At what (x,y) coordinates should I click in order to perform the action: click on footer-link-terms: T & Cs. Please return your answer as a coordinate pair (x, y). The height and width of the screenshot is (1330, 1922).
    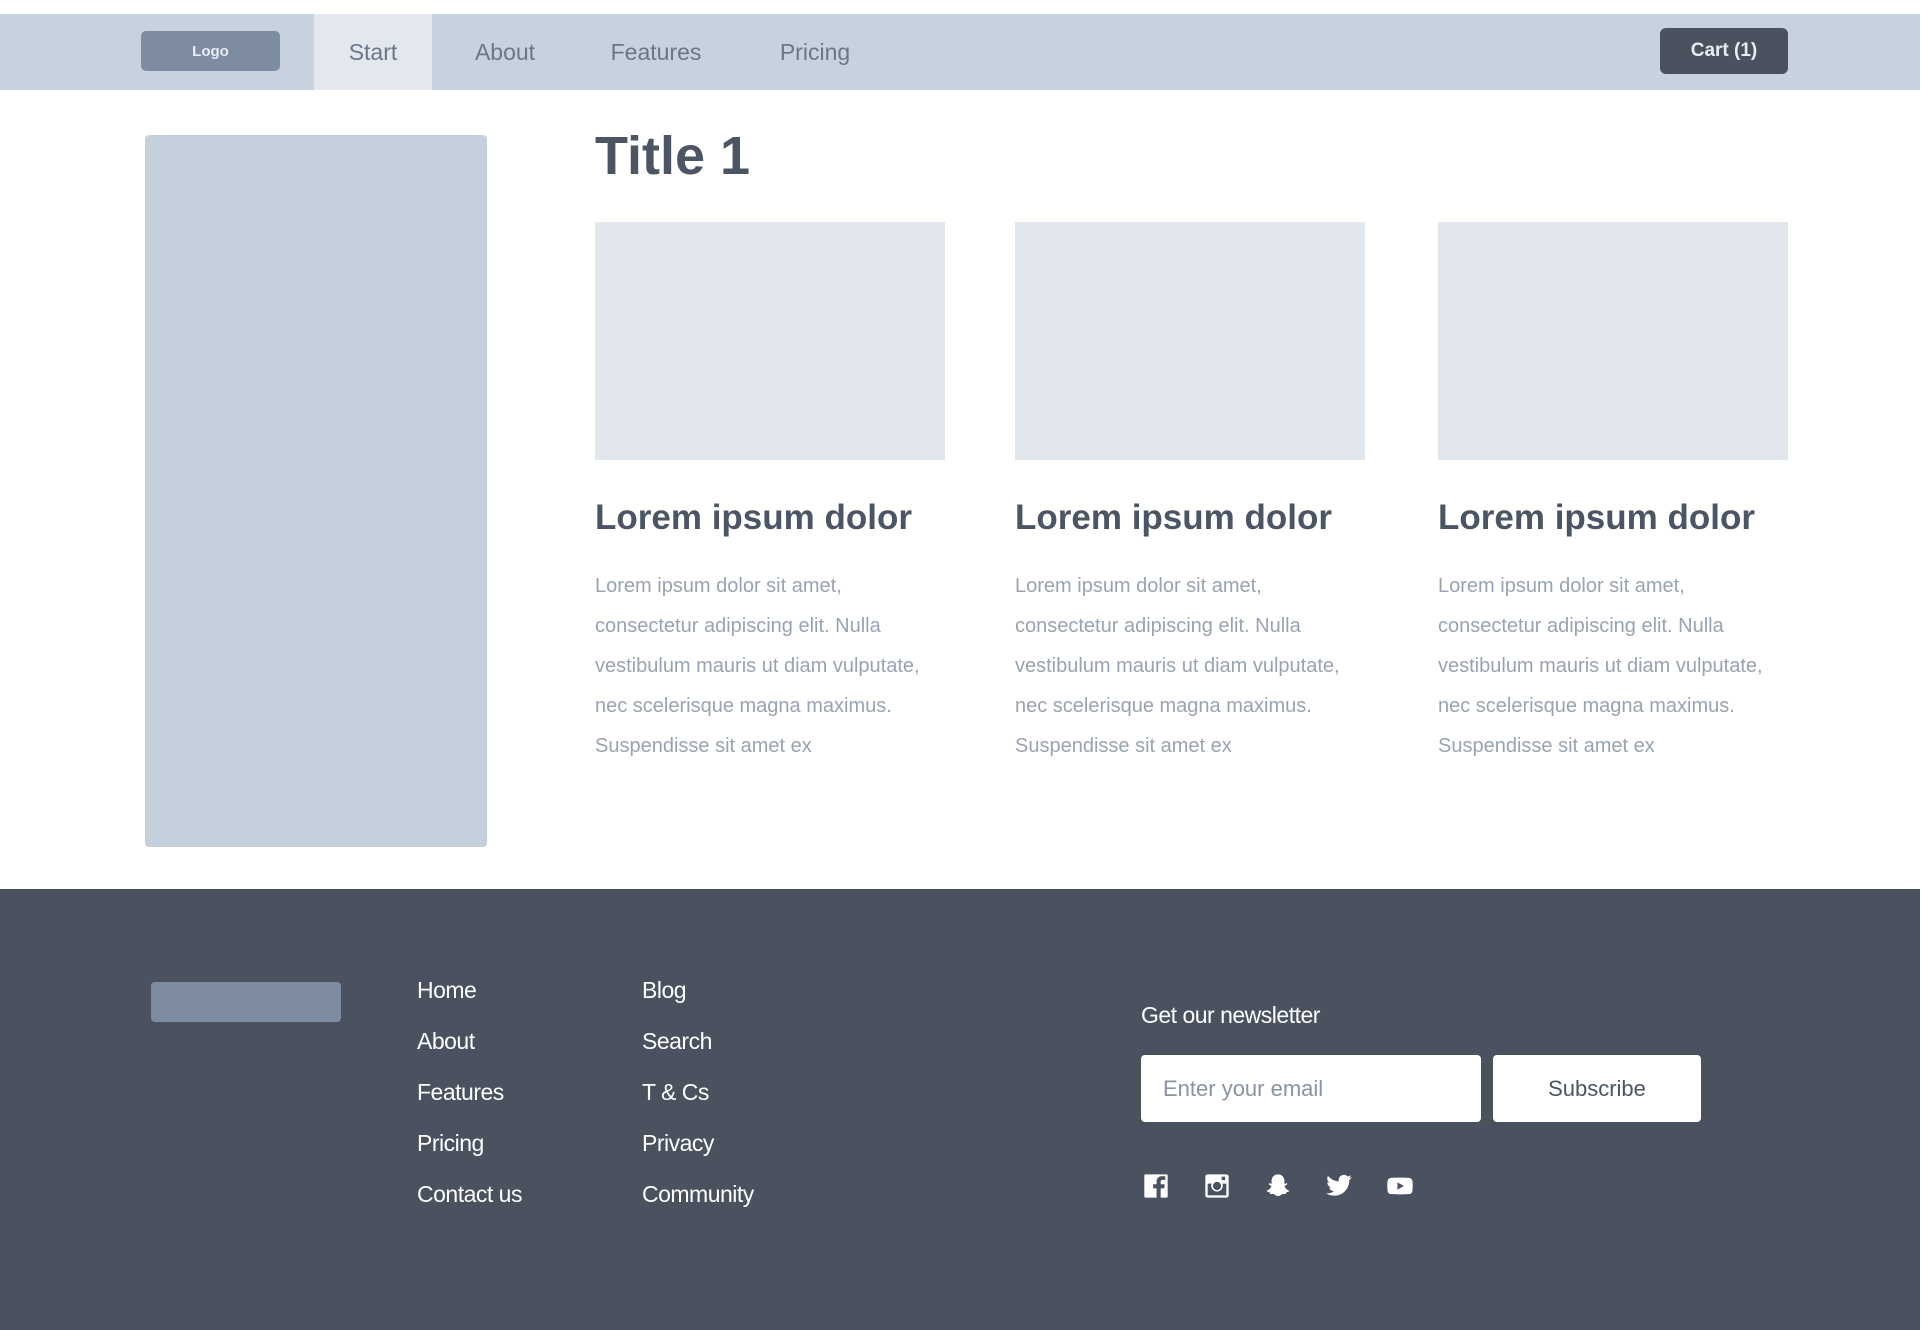
    Looking at the image, I should click on (698, 1104).